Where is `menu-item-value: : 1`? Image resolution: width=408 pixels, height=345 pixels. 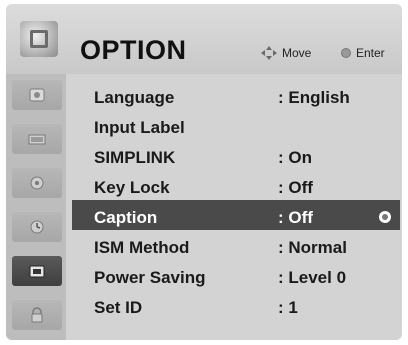 menu-item-value: : 1 is located at coordinates (288, 307).